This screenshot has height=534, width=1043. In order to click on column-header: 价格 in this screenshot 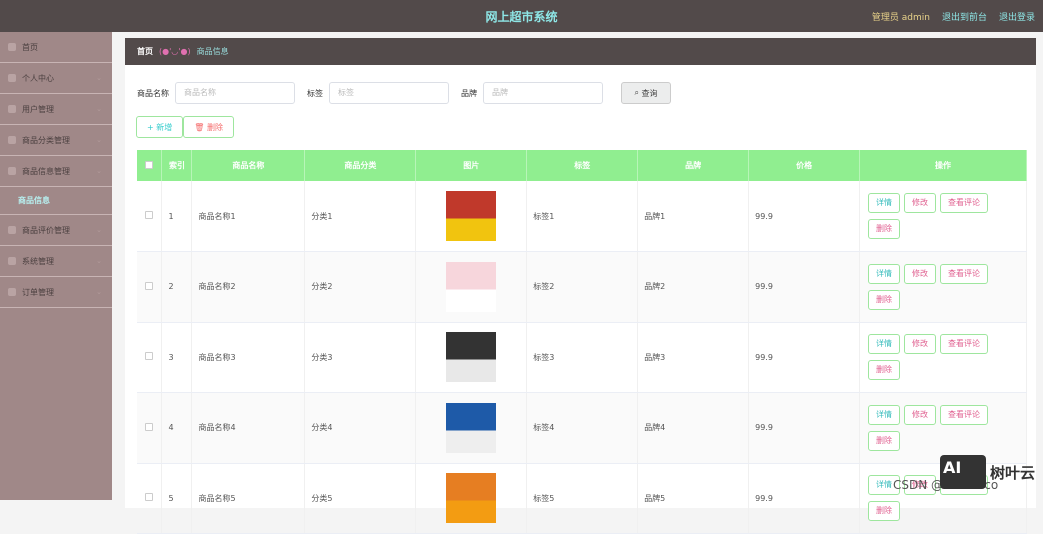, I will do `click(804, 165)`.